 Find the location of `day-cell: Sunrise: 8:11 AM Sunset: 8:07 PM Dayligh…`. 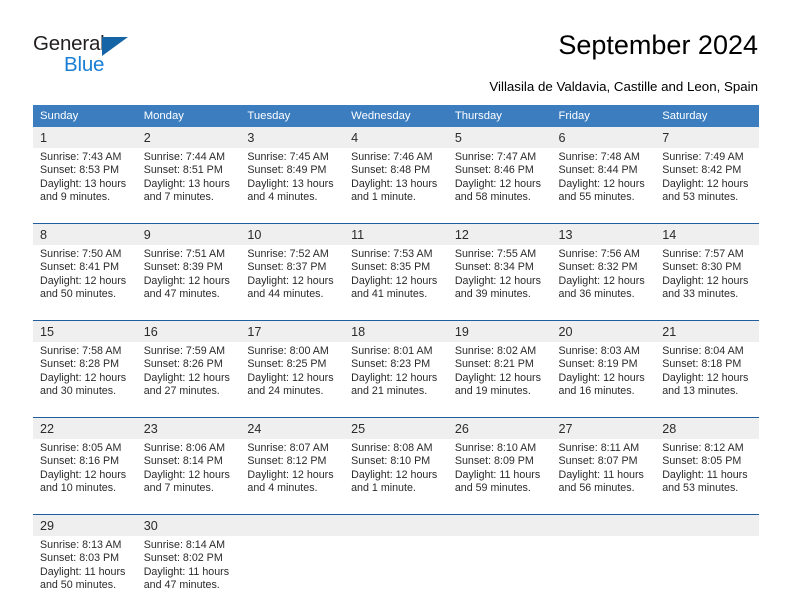

day-cell: Sunrise: 8:11 AM Sunset: 8:07 PM Dayligh… is located at coordinates (603, 477).